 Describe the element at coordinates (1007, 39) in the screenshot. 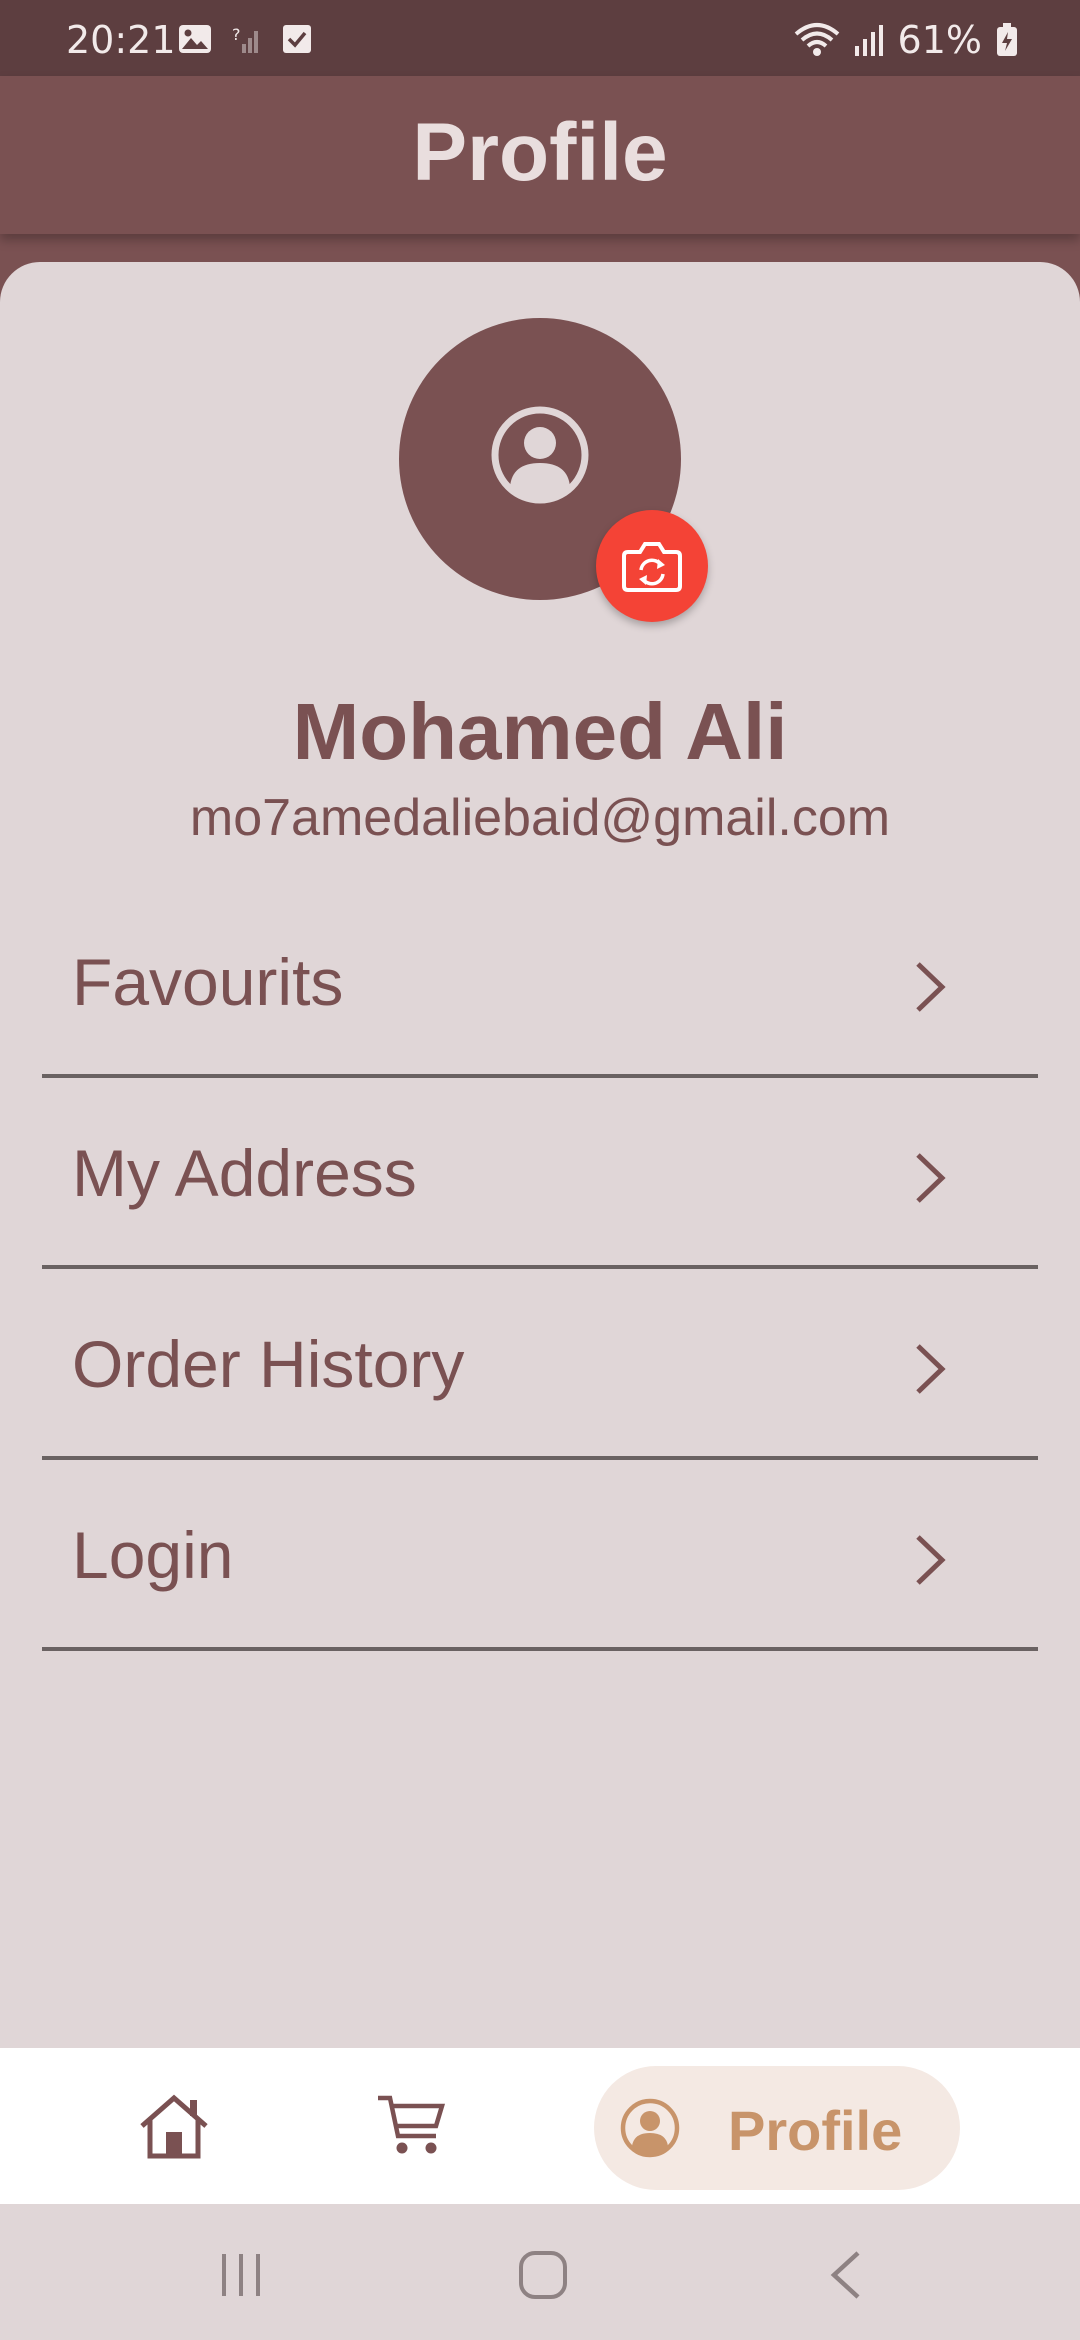

I see `battery-charging-icon` at that location.